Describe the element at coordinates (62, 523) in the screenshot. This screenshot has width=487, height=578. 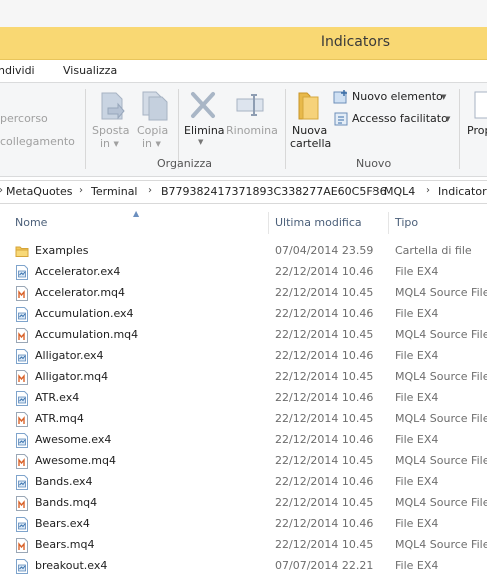
I see `file-name: Bears.ex4` at that location.